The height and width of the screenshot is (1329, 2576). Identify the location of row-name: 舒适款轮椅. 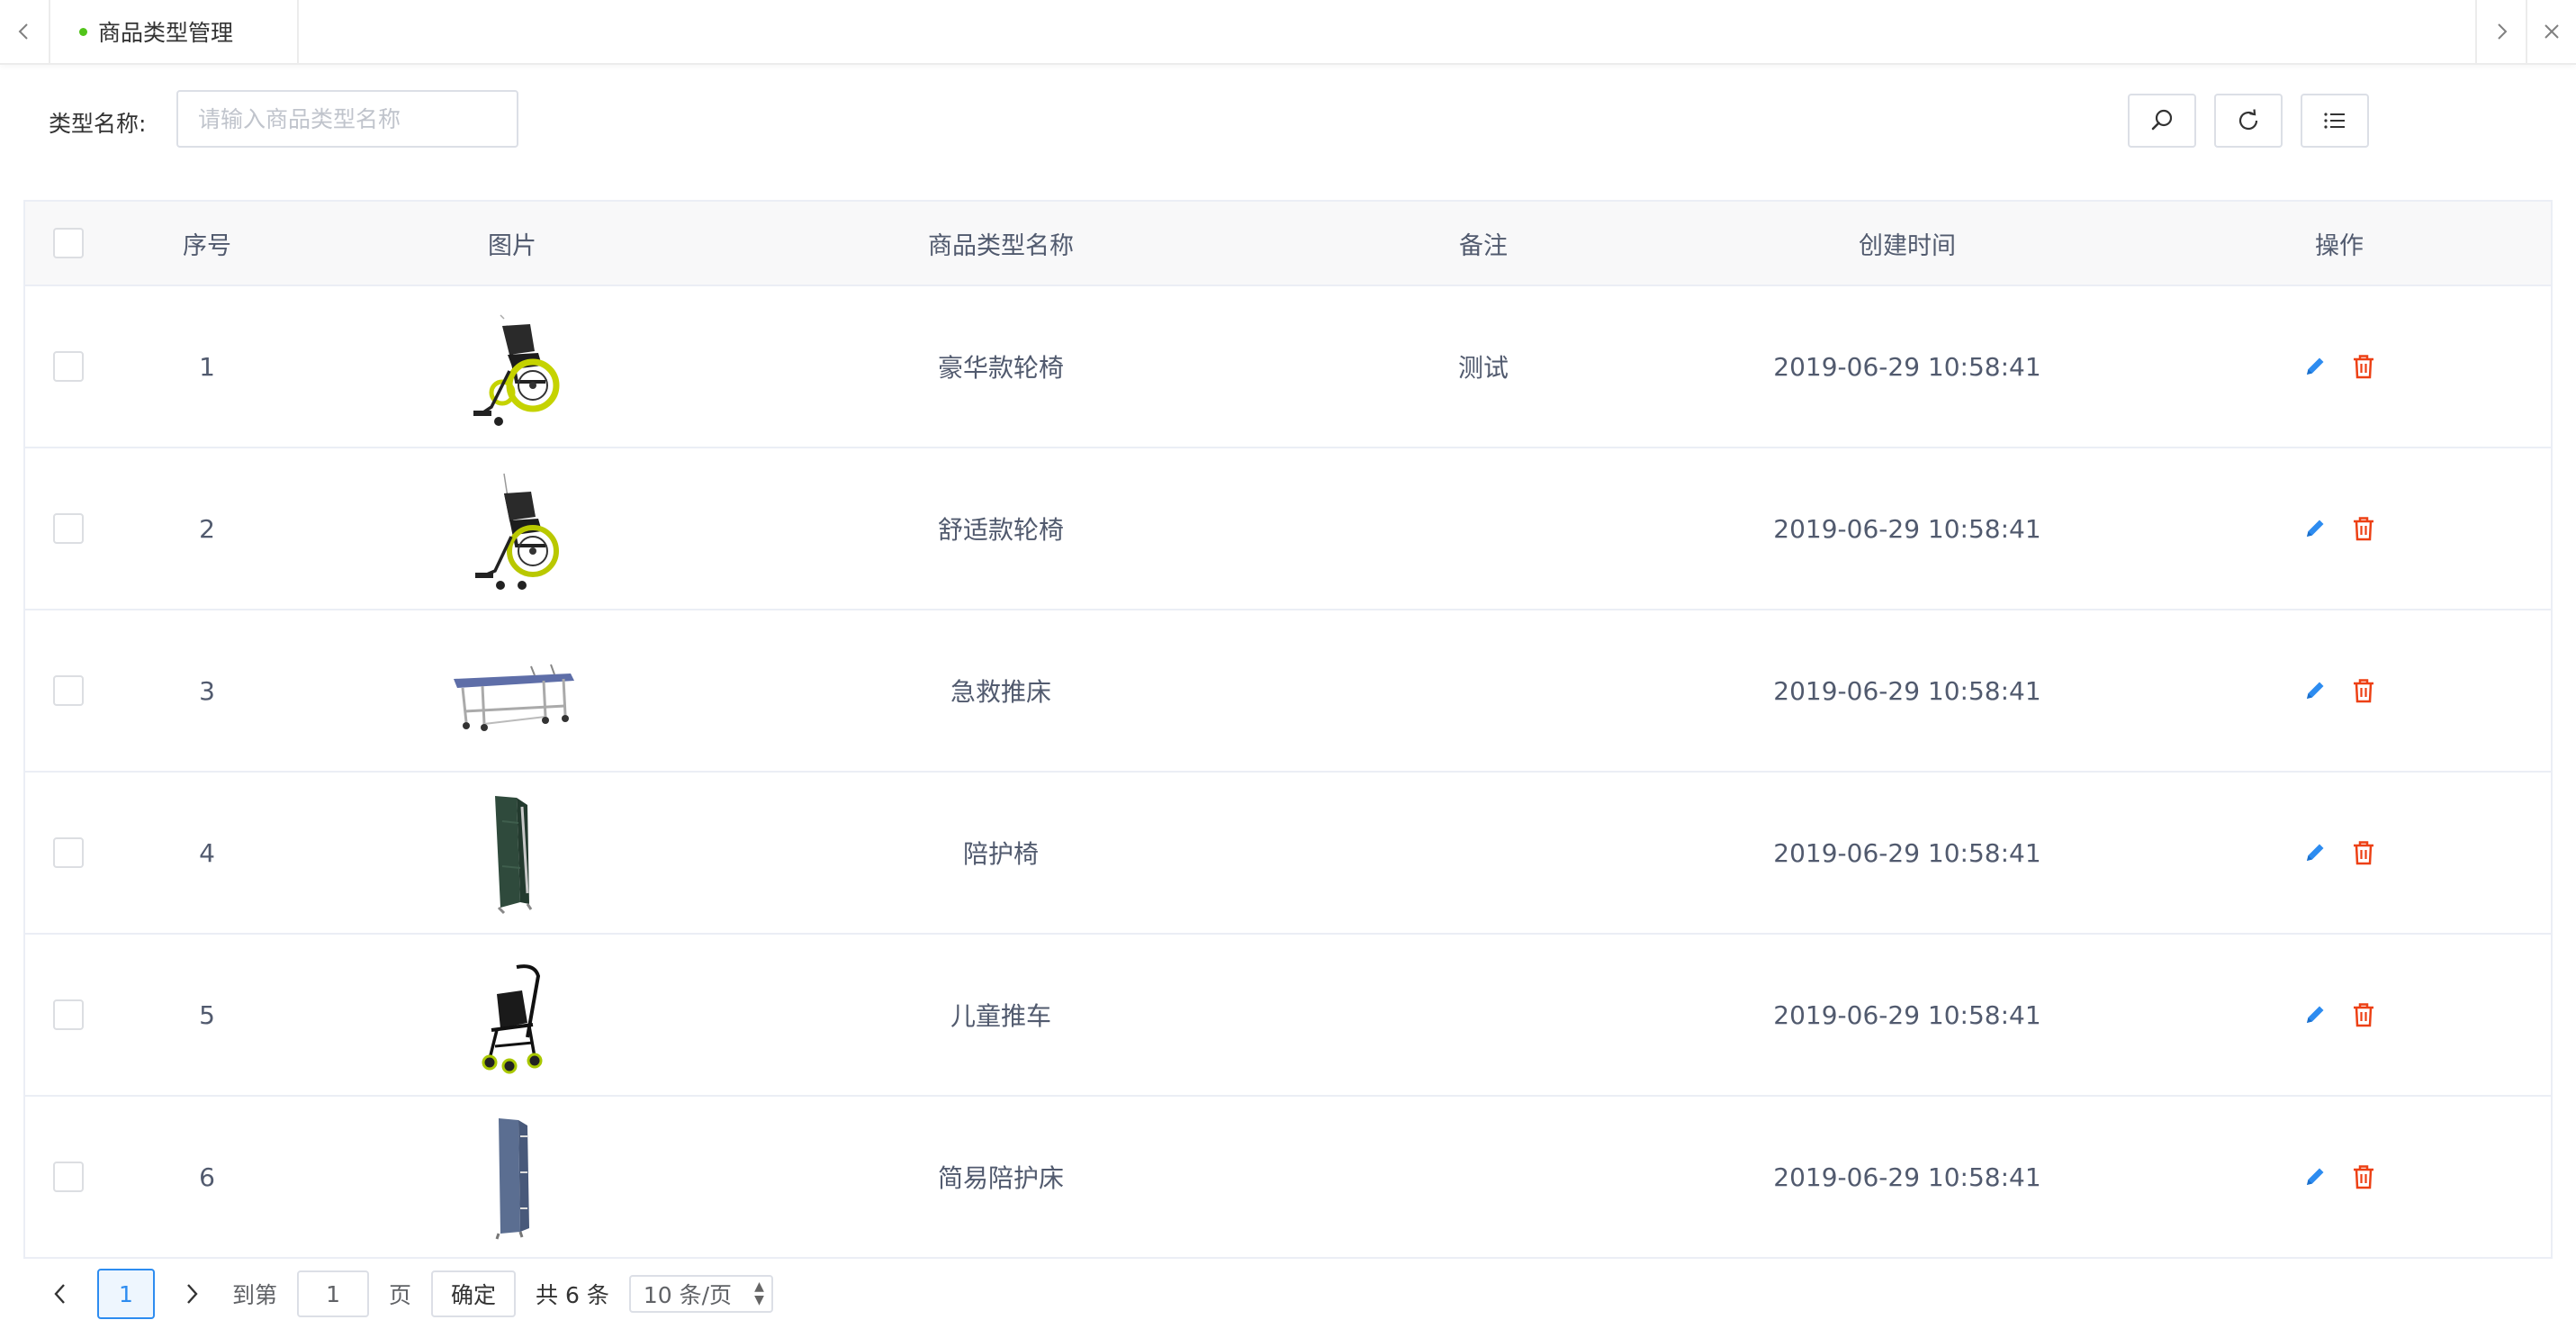
(1000, 530).